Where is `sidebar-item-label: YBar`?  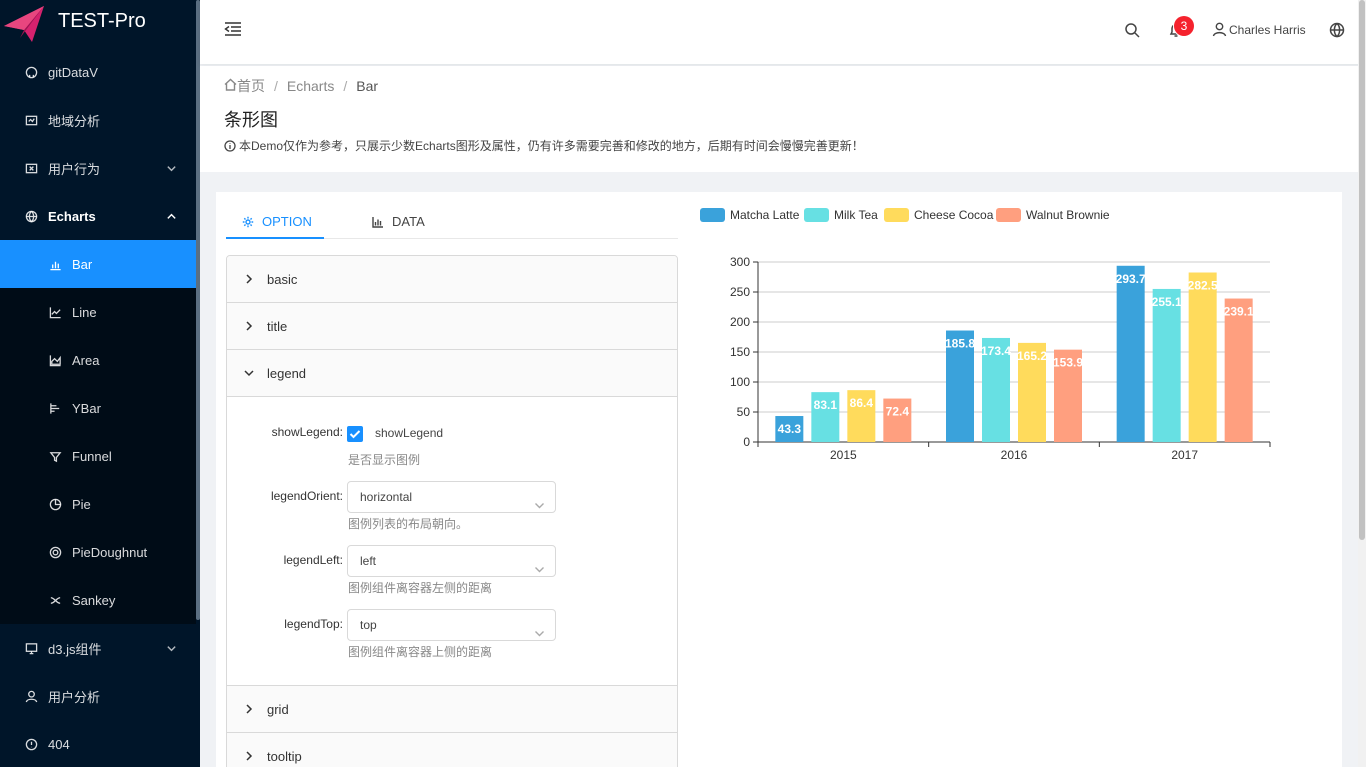
sidebar-item-label: YBar is located at coordinates (86, 408).